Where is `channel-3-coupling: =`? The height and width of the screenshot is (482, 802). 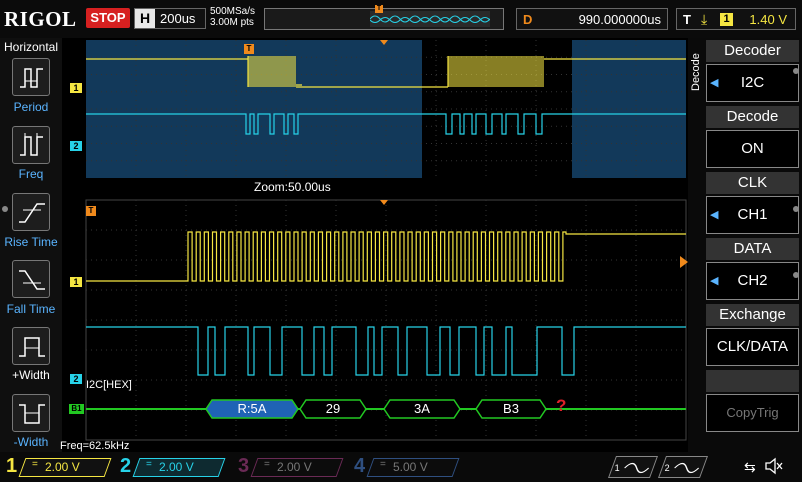 channel-3-coupling: = is located at coordinates (267, 464).